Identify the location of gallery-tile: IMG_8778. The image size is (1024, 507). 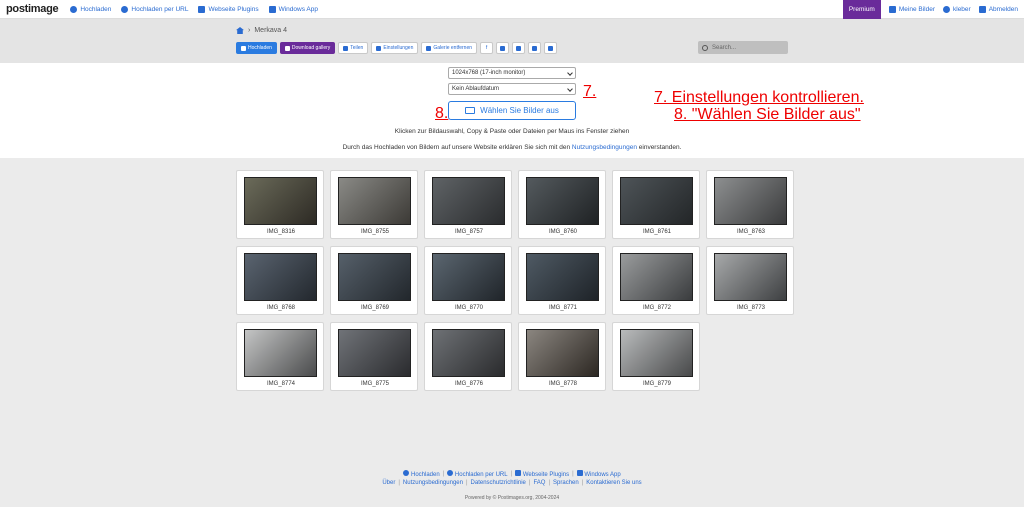
(562, 356).